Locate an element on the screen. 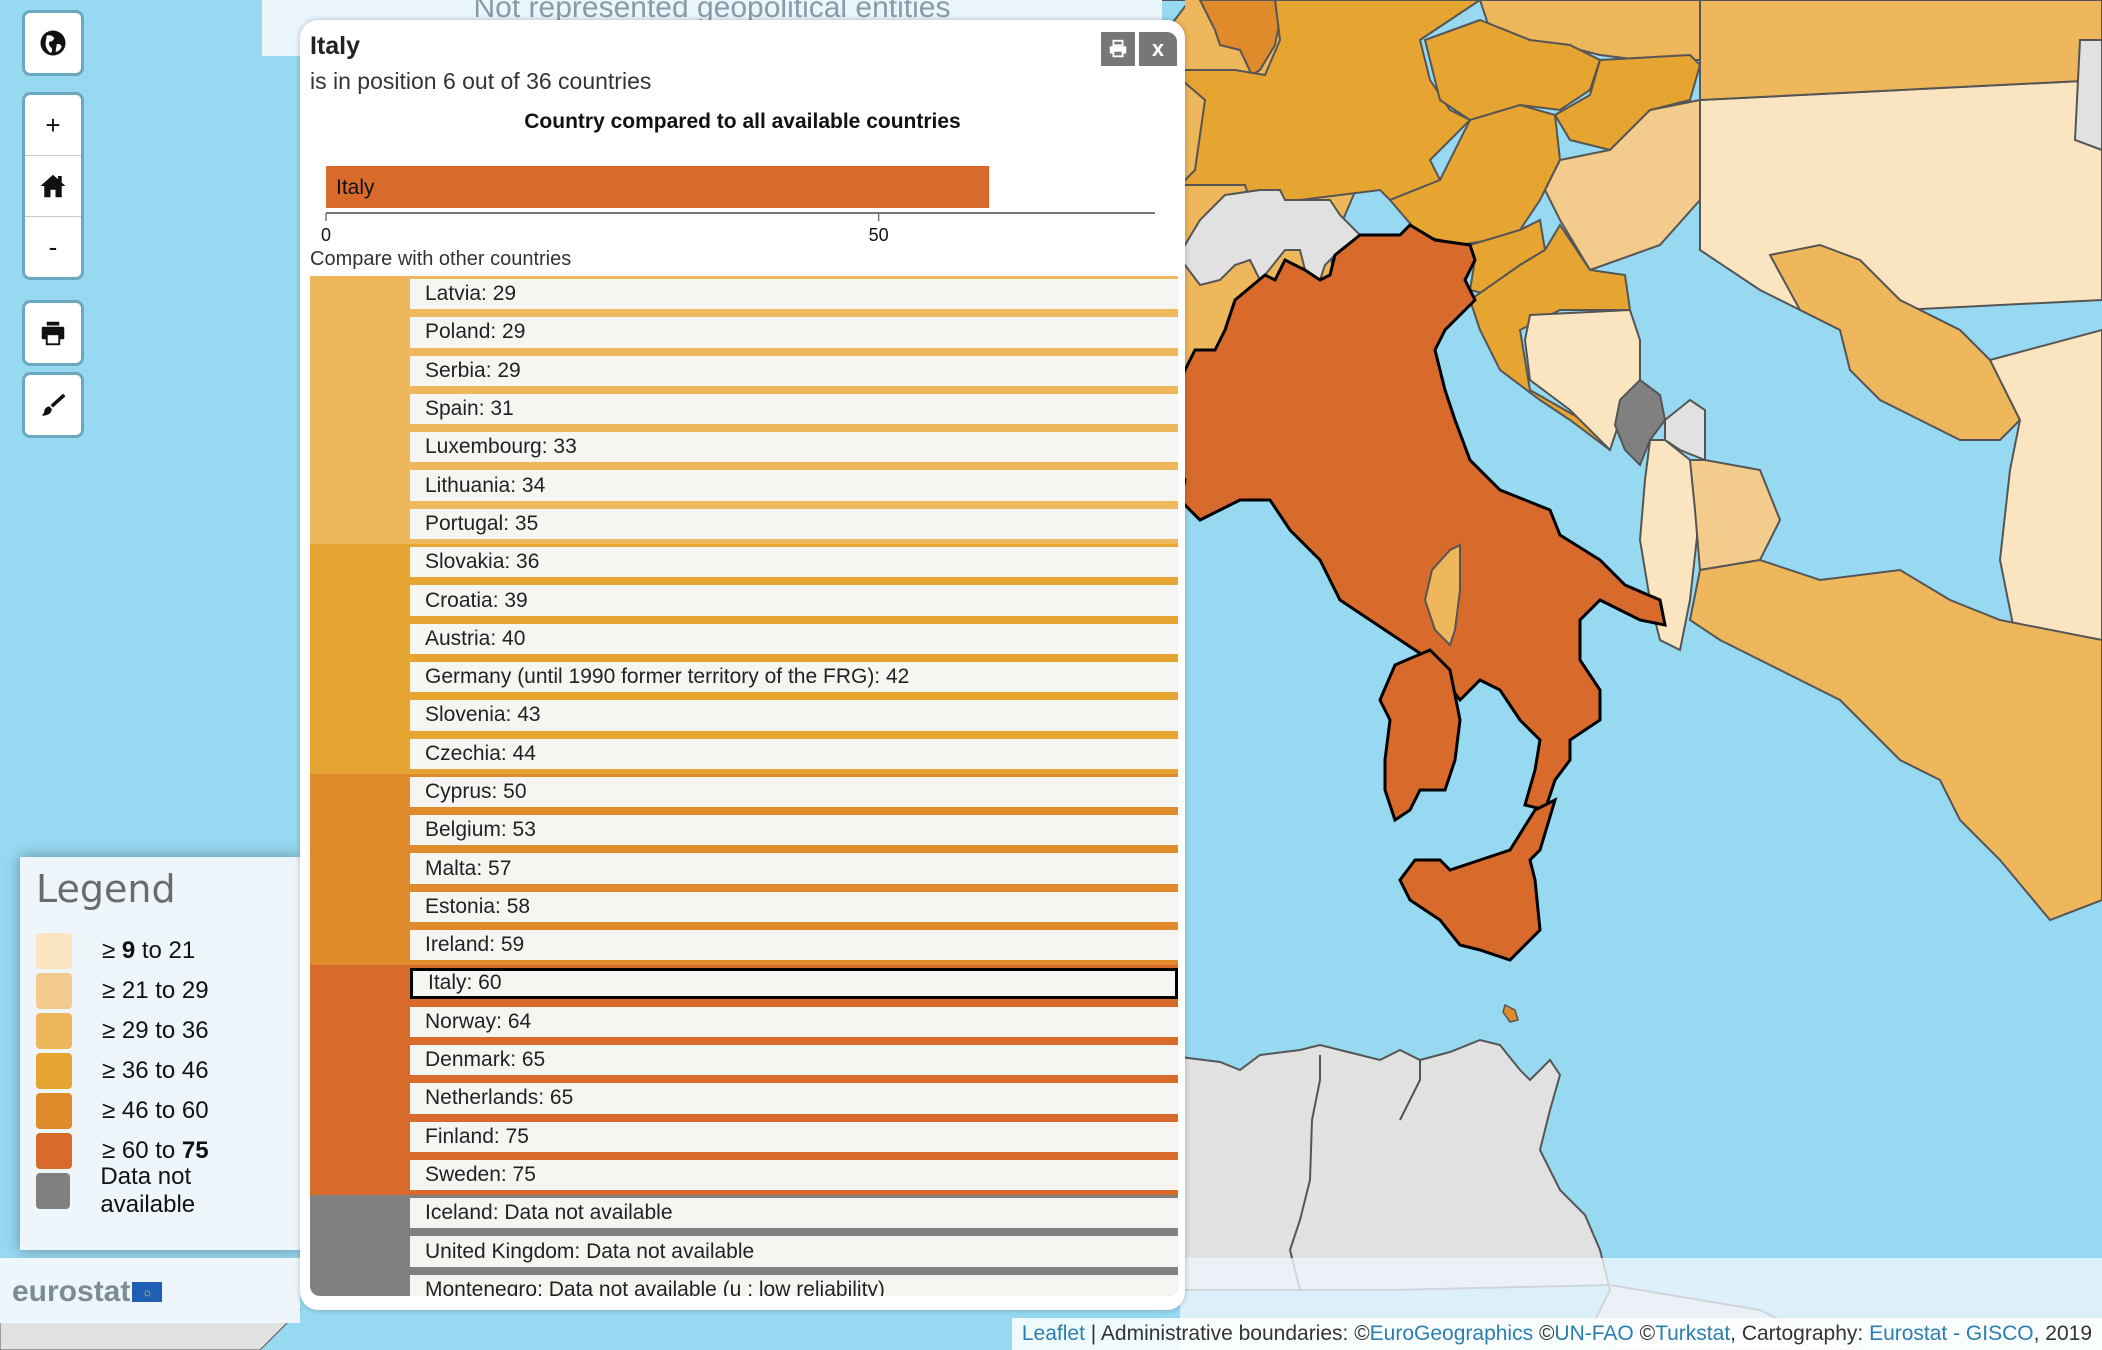 The height and width of the screenshot is (1350, 2102). style-button is located at coordinates (53, 405).